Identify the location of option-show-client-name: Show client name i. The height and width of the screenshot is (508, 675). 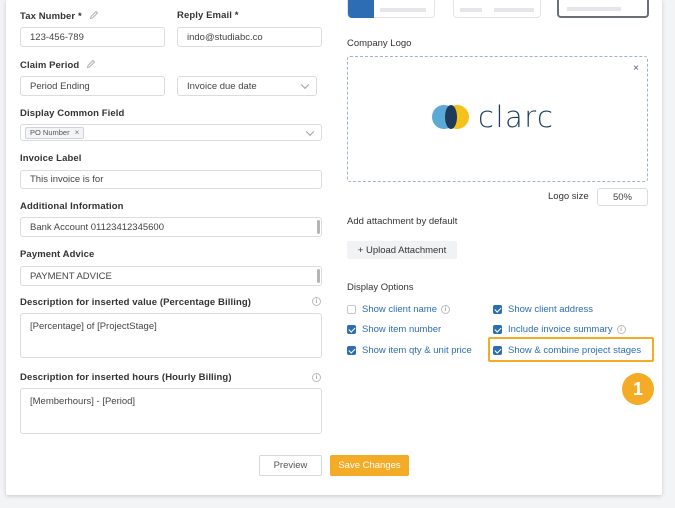
(398, 309).